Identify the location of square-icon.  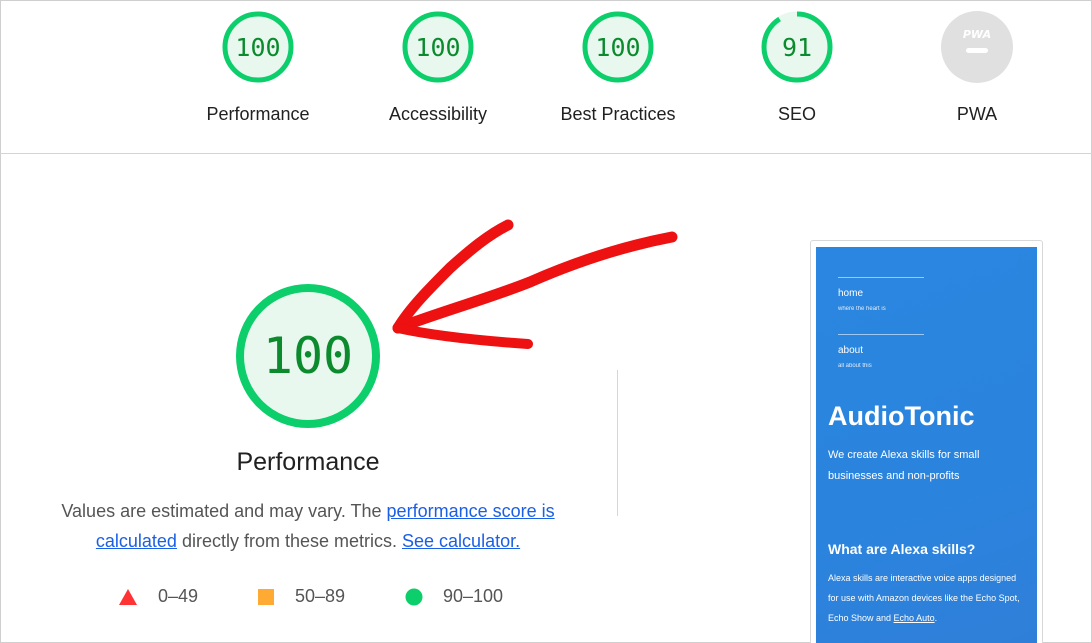
(266, 596).